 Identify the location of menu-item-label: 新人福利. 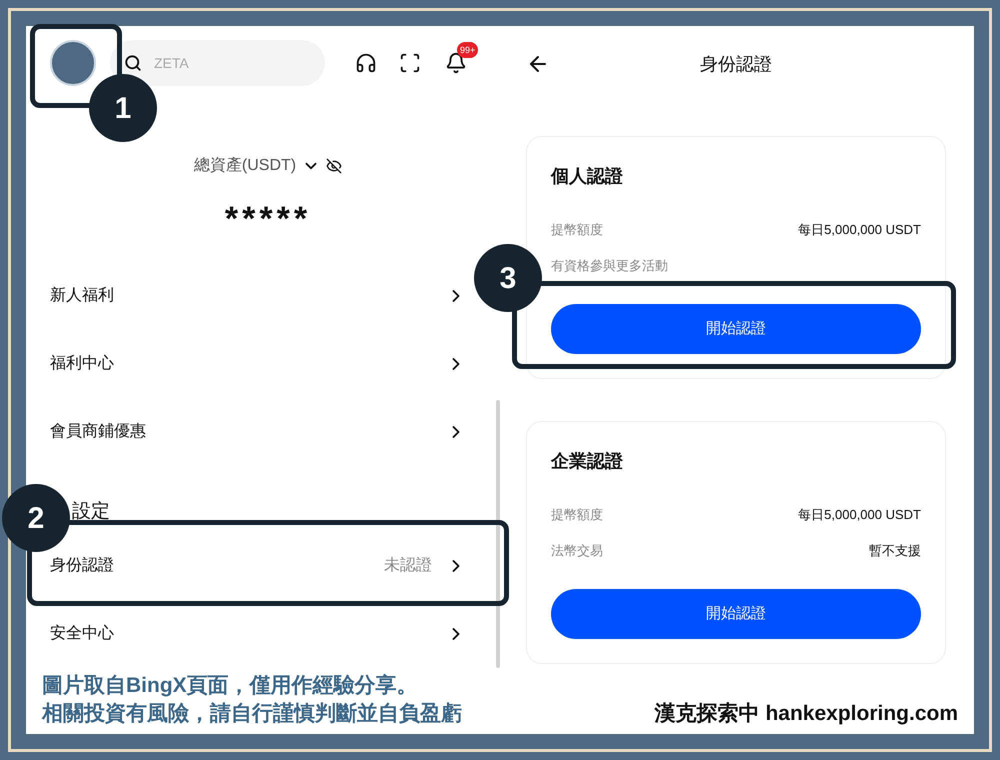
(82, 296).